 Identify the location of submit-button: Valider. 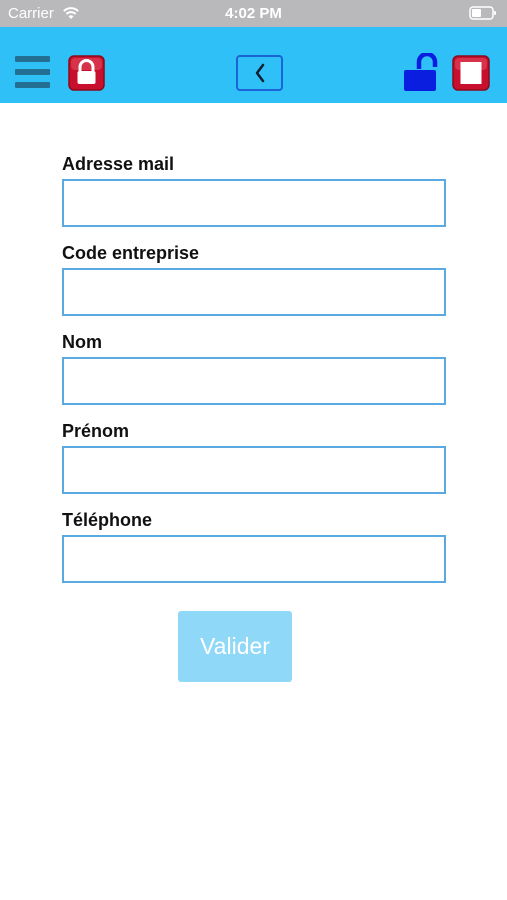
(235, 646).